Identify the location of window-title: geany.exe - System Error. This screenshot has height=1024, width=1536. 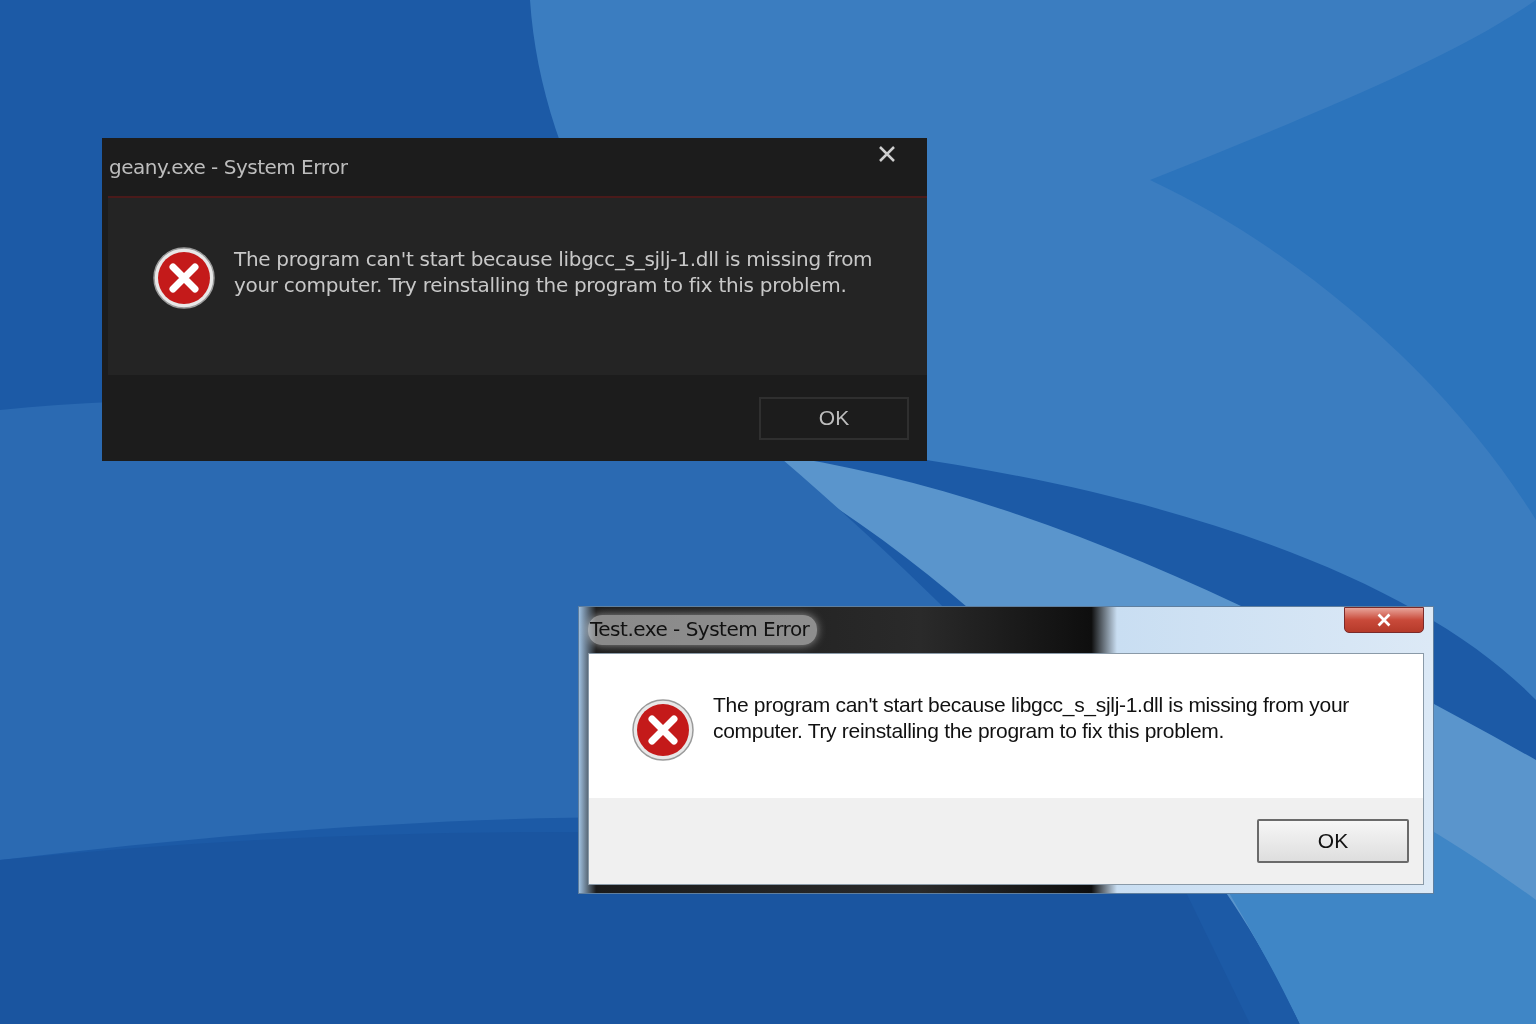
(228, 167).